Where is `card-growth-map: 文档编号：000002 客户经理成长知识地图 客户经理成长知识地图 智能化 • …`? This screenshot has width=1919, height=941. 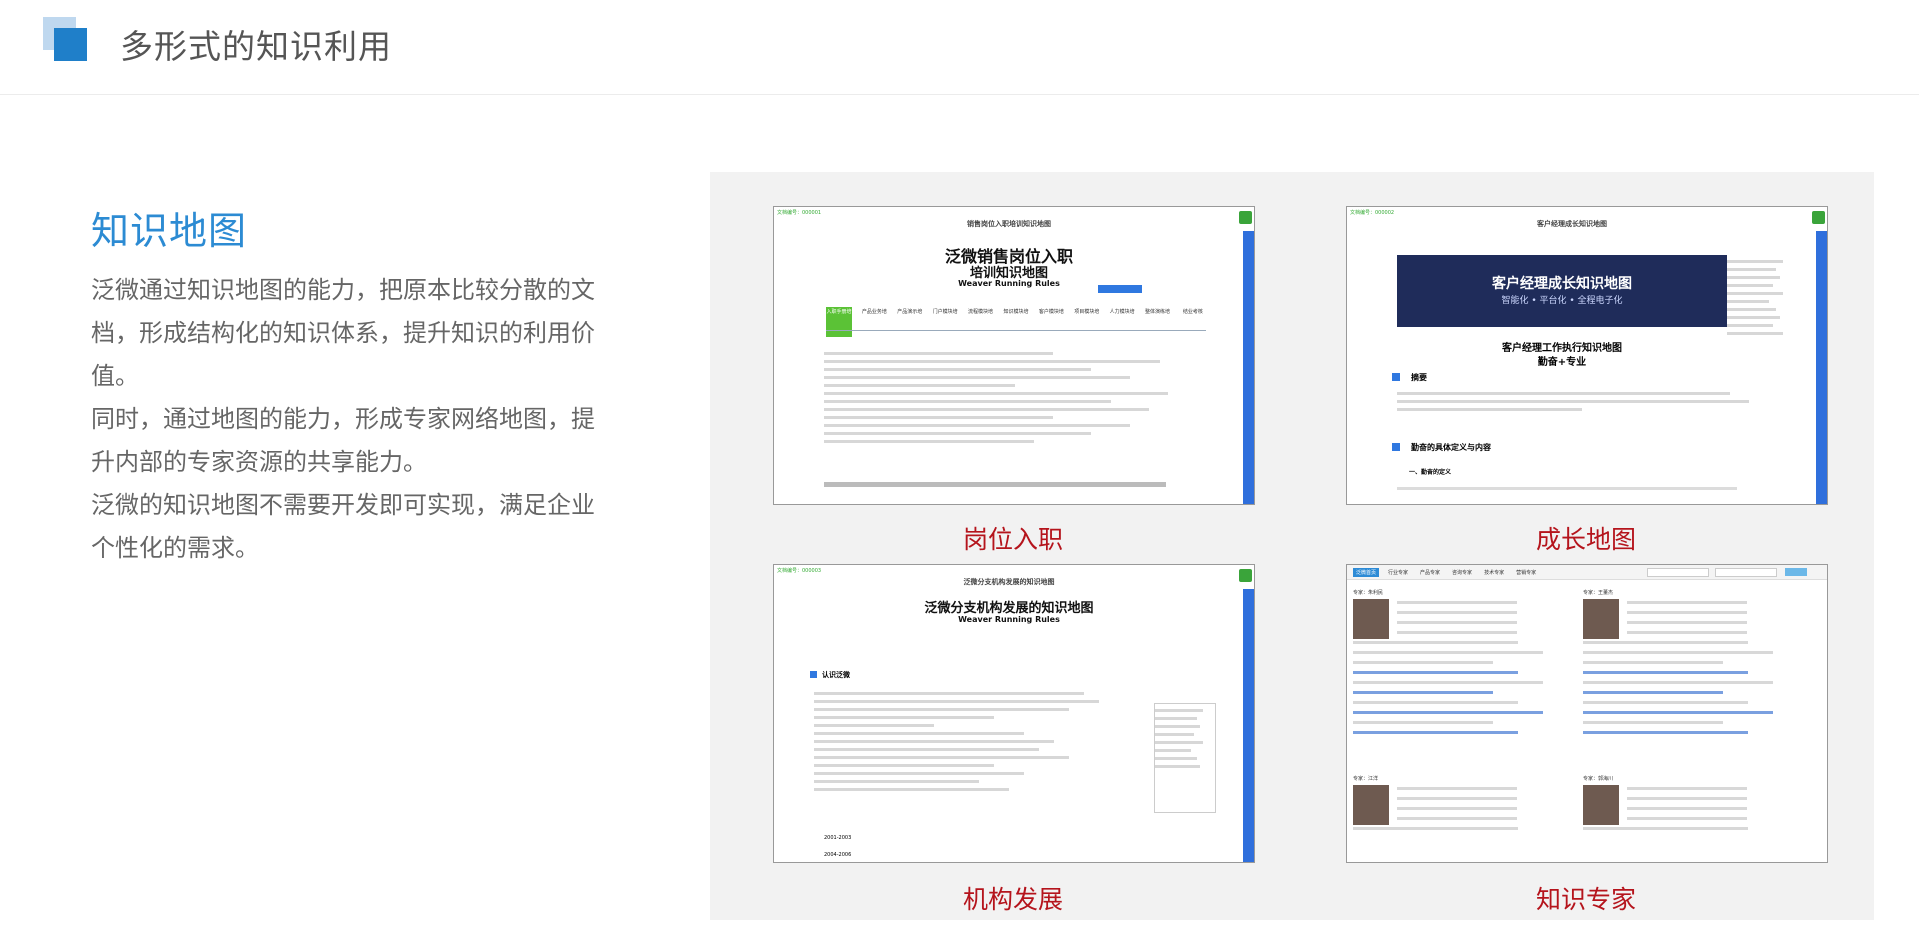 card-growth-map: 文档编号：000002 客户经理成长知识地图 客户经理成长知识地图 智能化 • … is located at coordinates (1587, 355).